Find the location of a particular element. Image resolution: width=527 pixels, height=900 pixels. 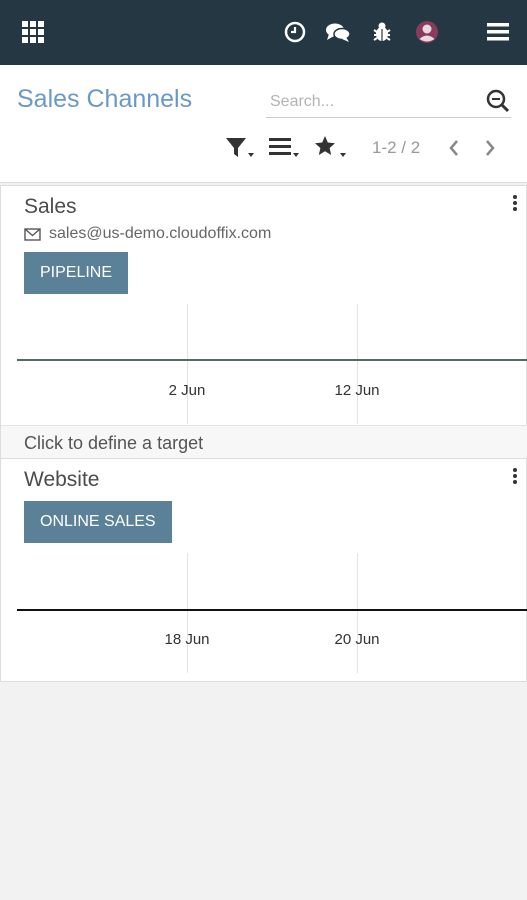

chevron-right-icon is located at coordinates (490, 148).